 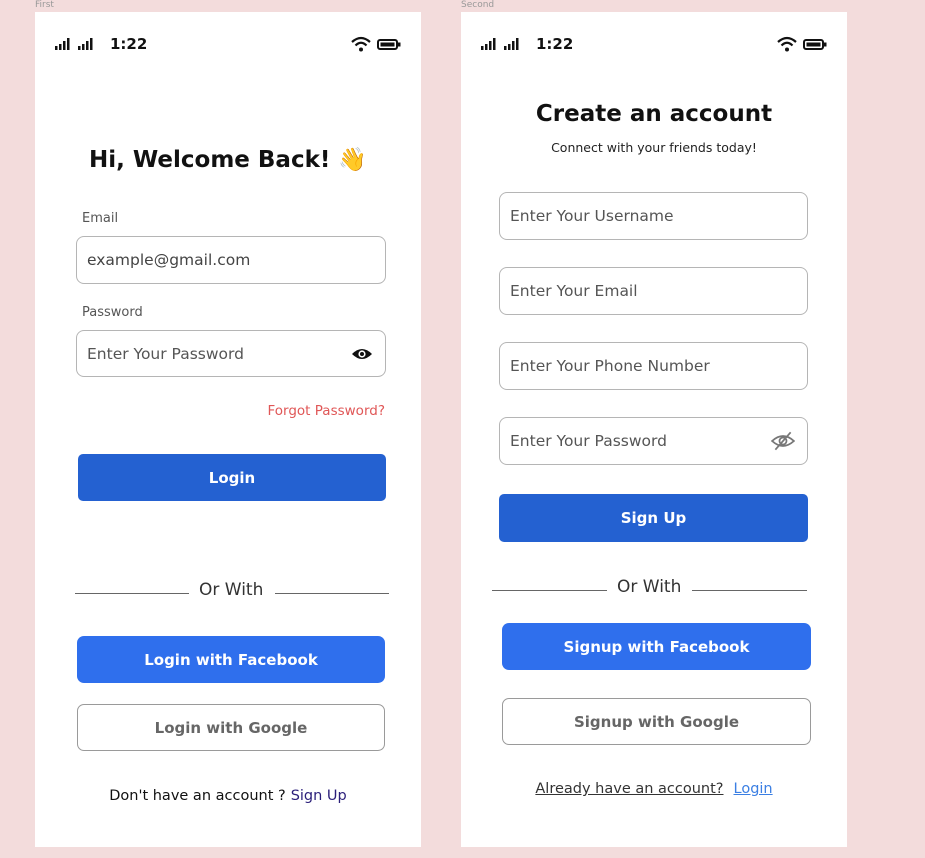 What do you see at coordinates (112, 312) in the screenshot?
I see `password-label: Password` at bounding box center [112, 312].